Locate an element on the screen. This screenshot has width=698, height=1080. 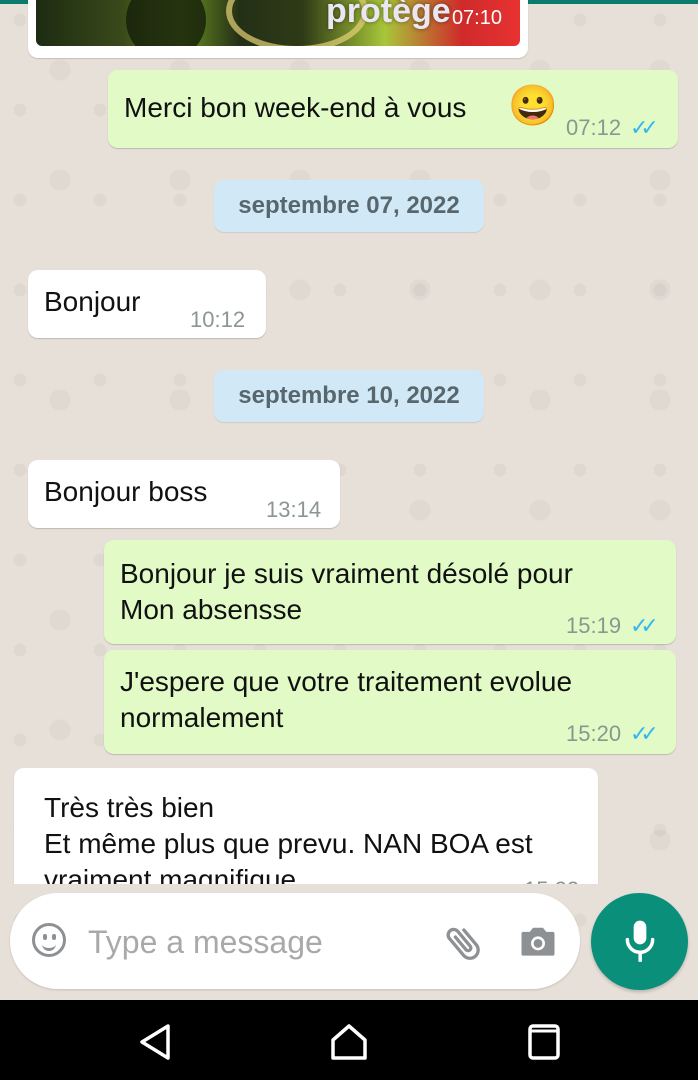
incoming-message: Bonjour 10:12 is located at coordinates (147, 304).